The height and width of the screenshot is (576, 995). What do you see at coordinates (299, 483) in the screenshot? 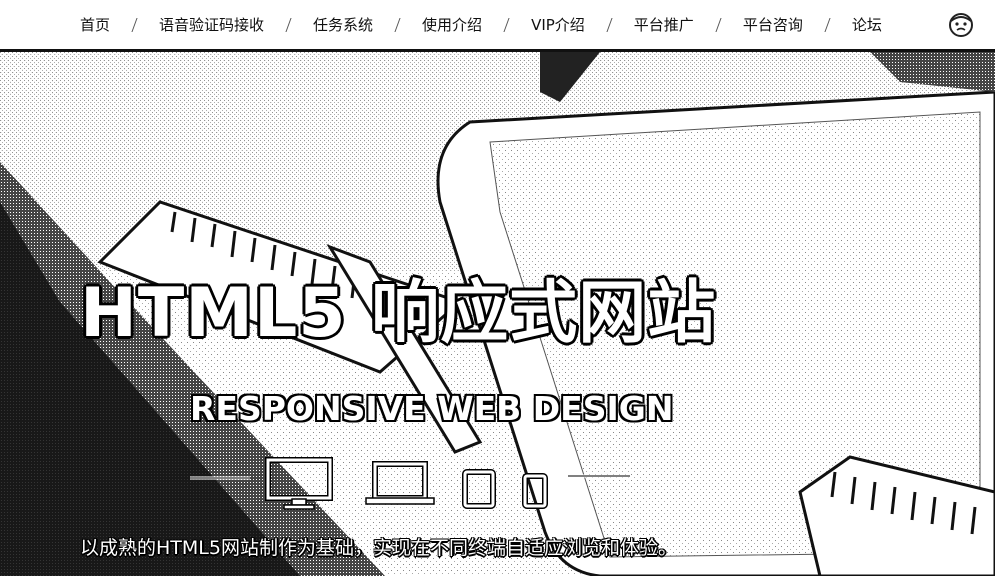
I see `desktop-icon` at bounding box center [299, 483].